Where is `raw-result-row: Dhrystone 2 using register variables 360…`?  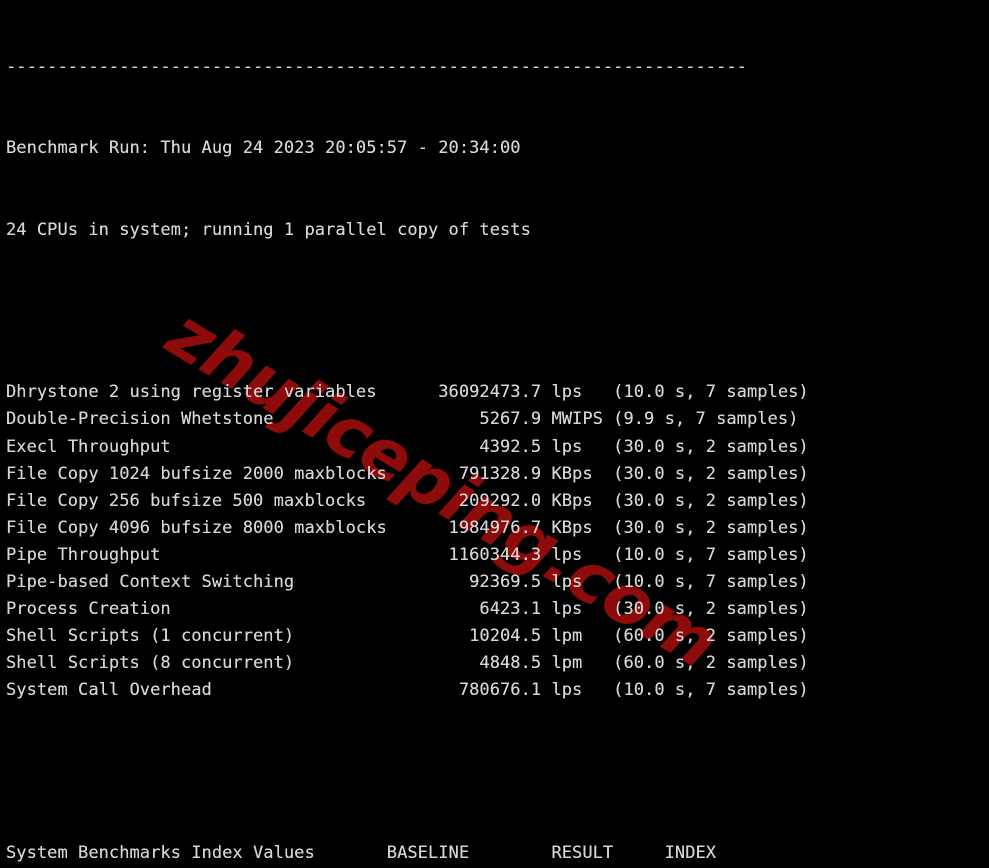 raw-result-row: Dhrystone 2 using register variables 360… is located at coordinates (407, 392).